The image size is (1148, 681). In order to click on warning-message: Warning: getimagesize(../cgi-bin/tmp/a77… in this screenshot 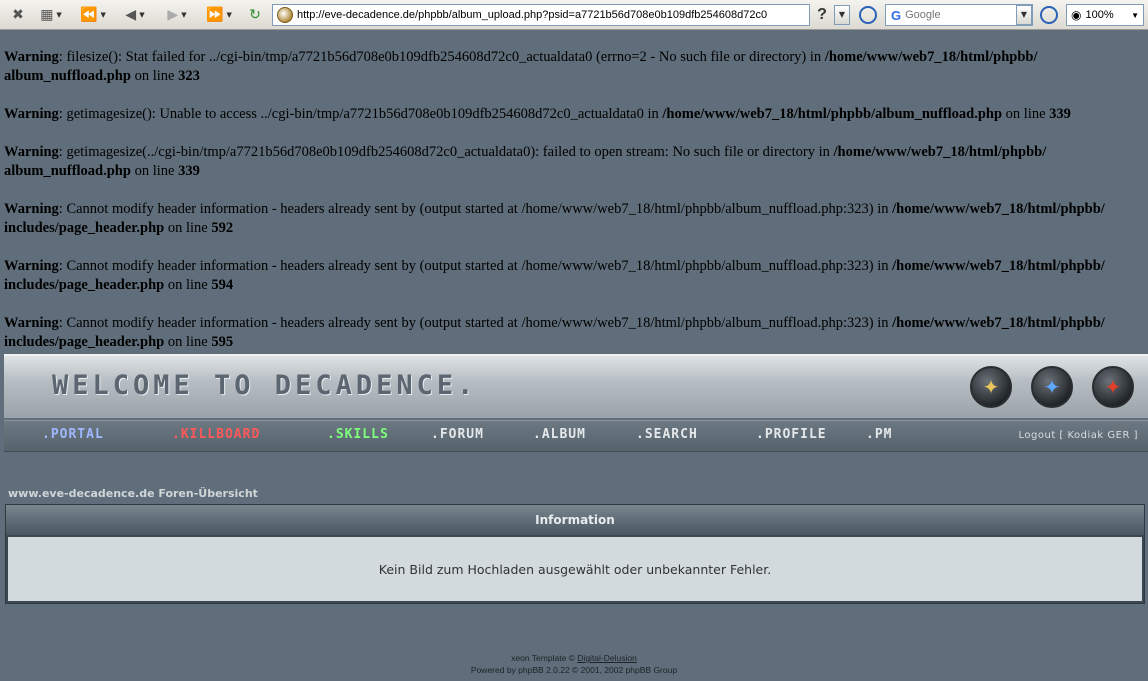, I will do `click(574, 162)`.